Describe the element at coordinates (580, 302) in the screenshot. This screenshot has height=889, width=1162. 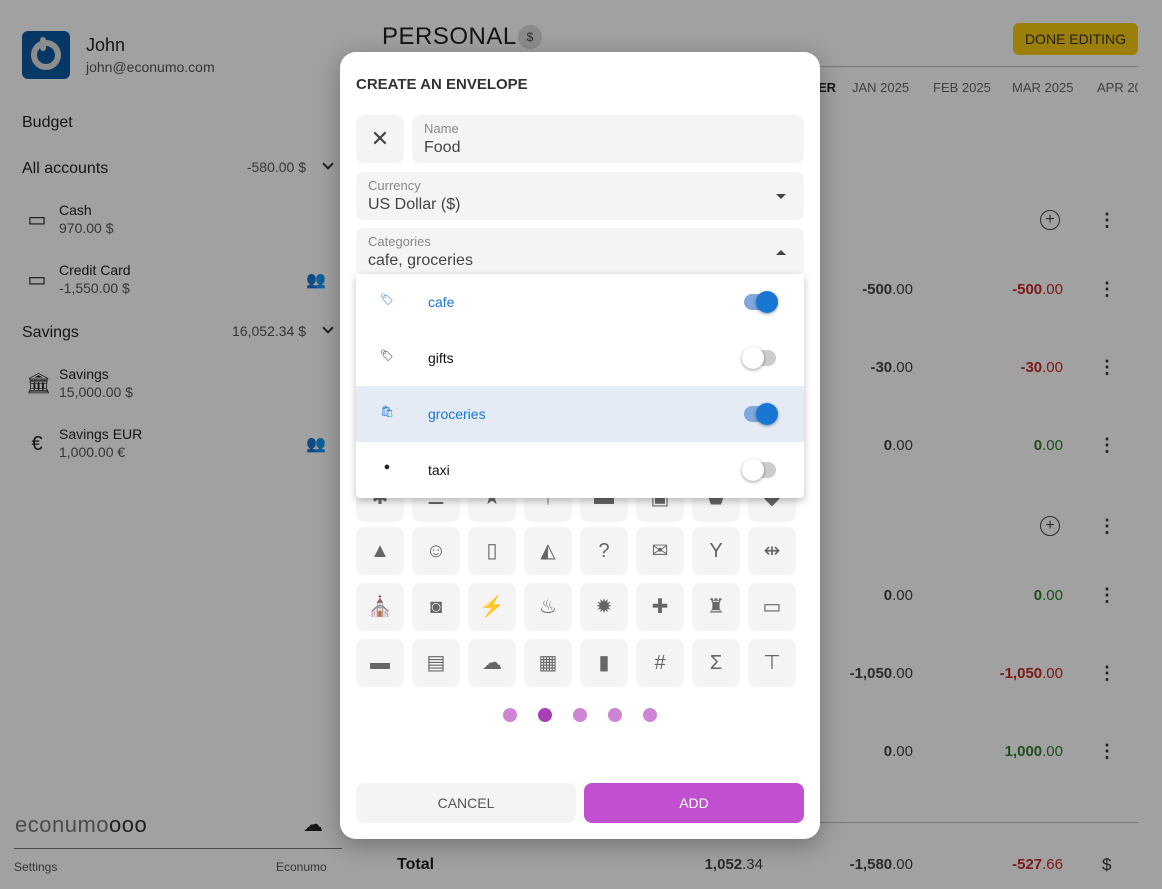
I see `category-option: 🏷 cafe` at that location.